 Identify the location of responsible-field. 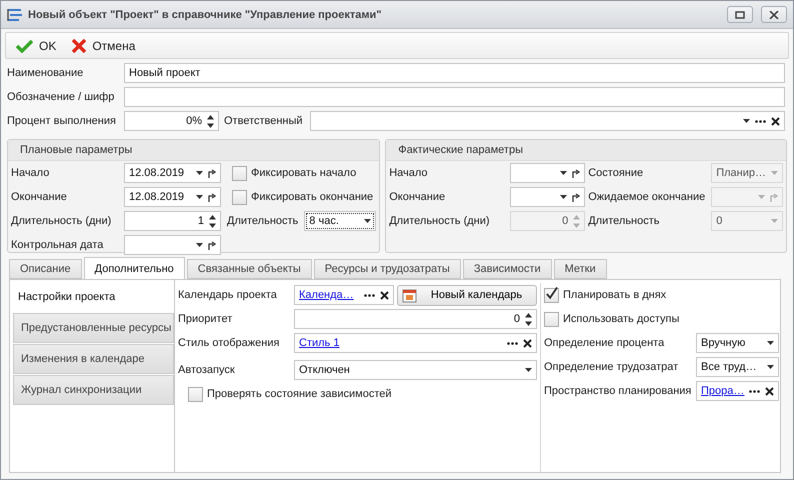
(547, 121).